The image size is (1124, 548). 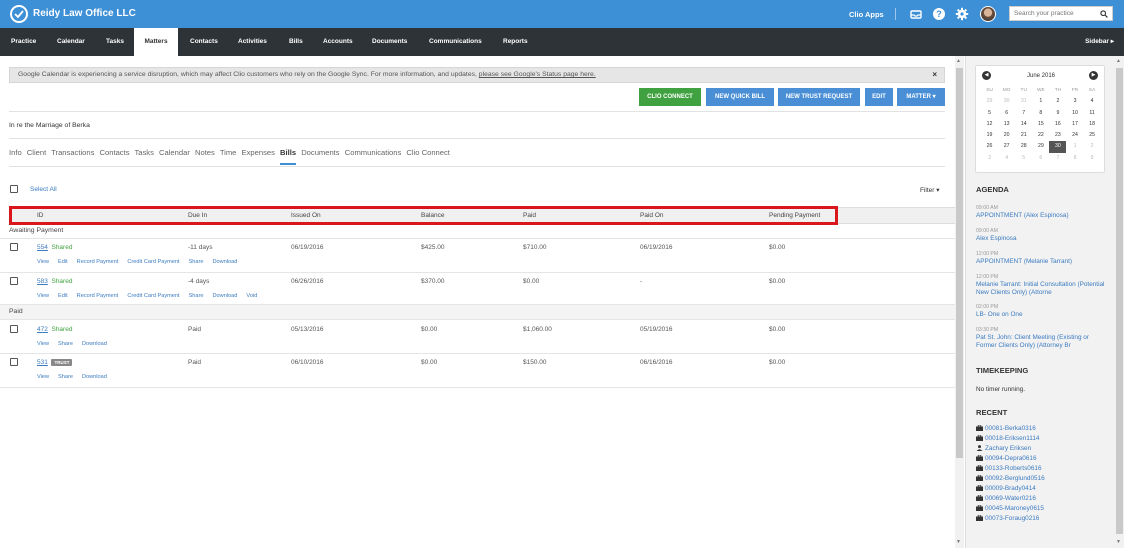 I want to click on calendar-day: 2, so click(x=1057, y=101).